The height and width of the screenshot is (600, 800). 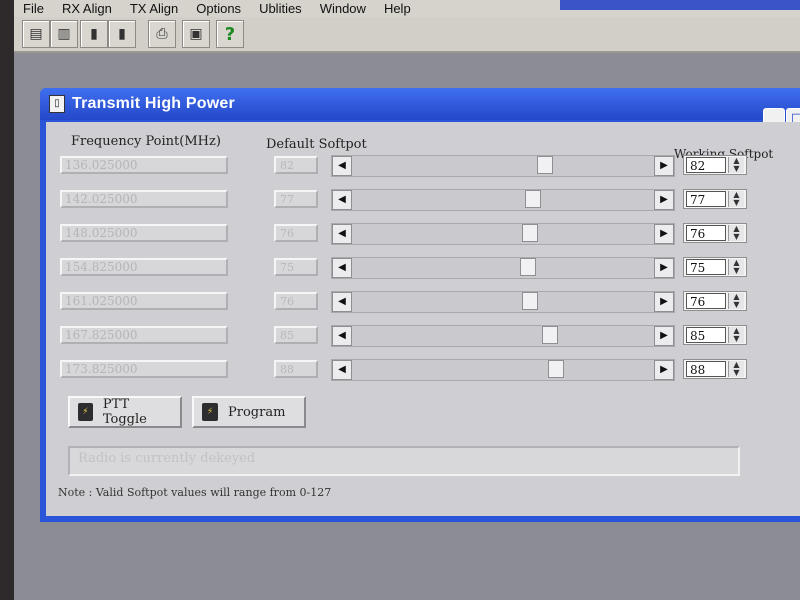 I want to click on menu-tx-align: TX Align, so click(x=154, y=8).